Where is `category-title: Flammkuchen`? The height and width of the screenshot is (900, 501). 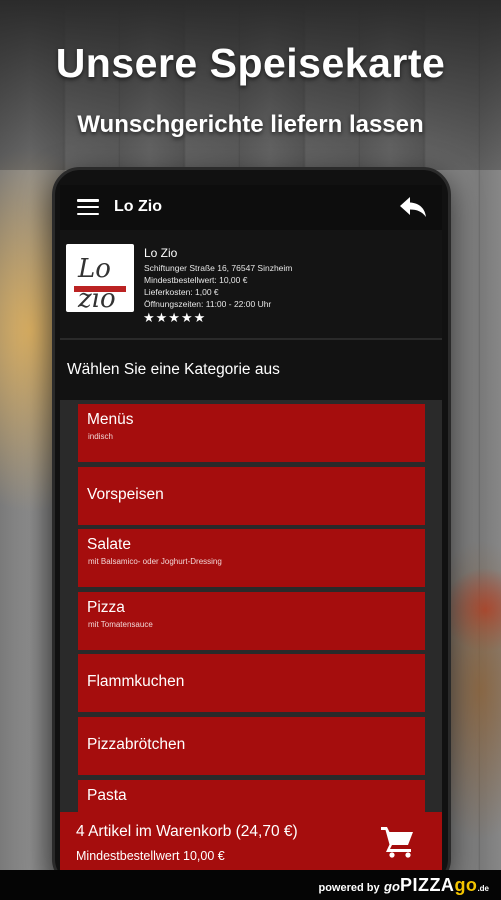
category-title: Flammkuchen is located at coordinates (136, 682).